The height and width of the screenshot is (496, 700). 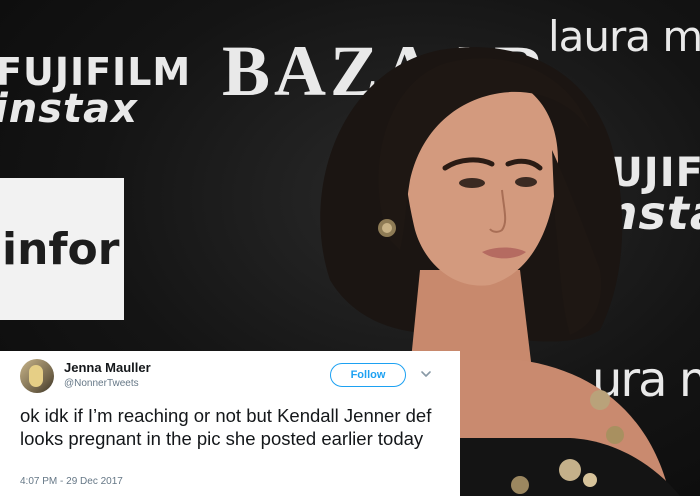 I want to click on tweet-timestamp: 4:07 PM - 29 Dec 2017, so click(x=71, y=481).